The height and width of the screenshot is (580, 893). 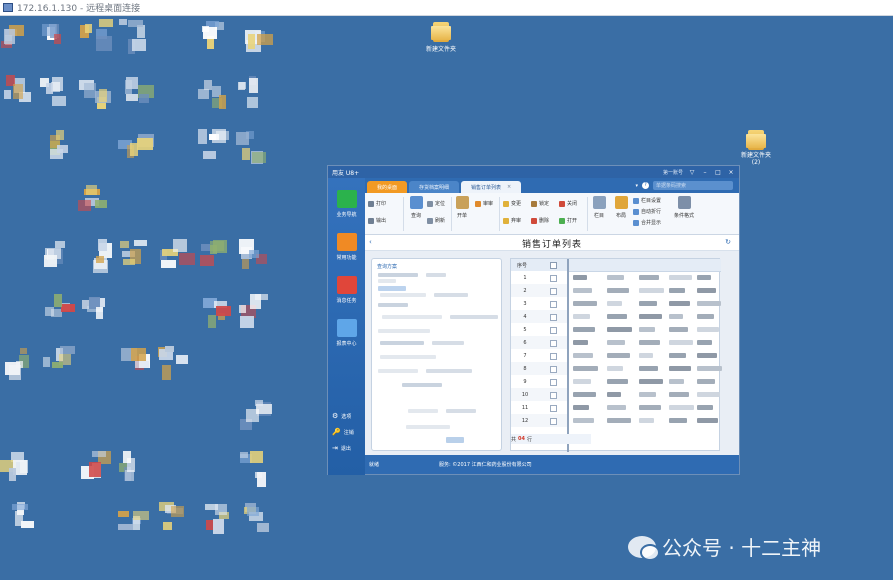 What do you see at coordinates (568, 355) in the screenshot?
I see `grid-column-divider` at bounding box center [568, 355].